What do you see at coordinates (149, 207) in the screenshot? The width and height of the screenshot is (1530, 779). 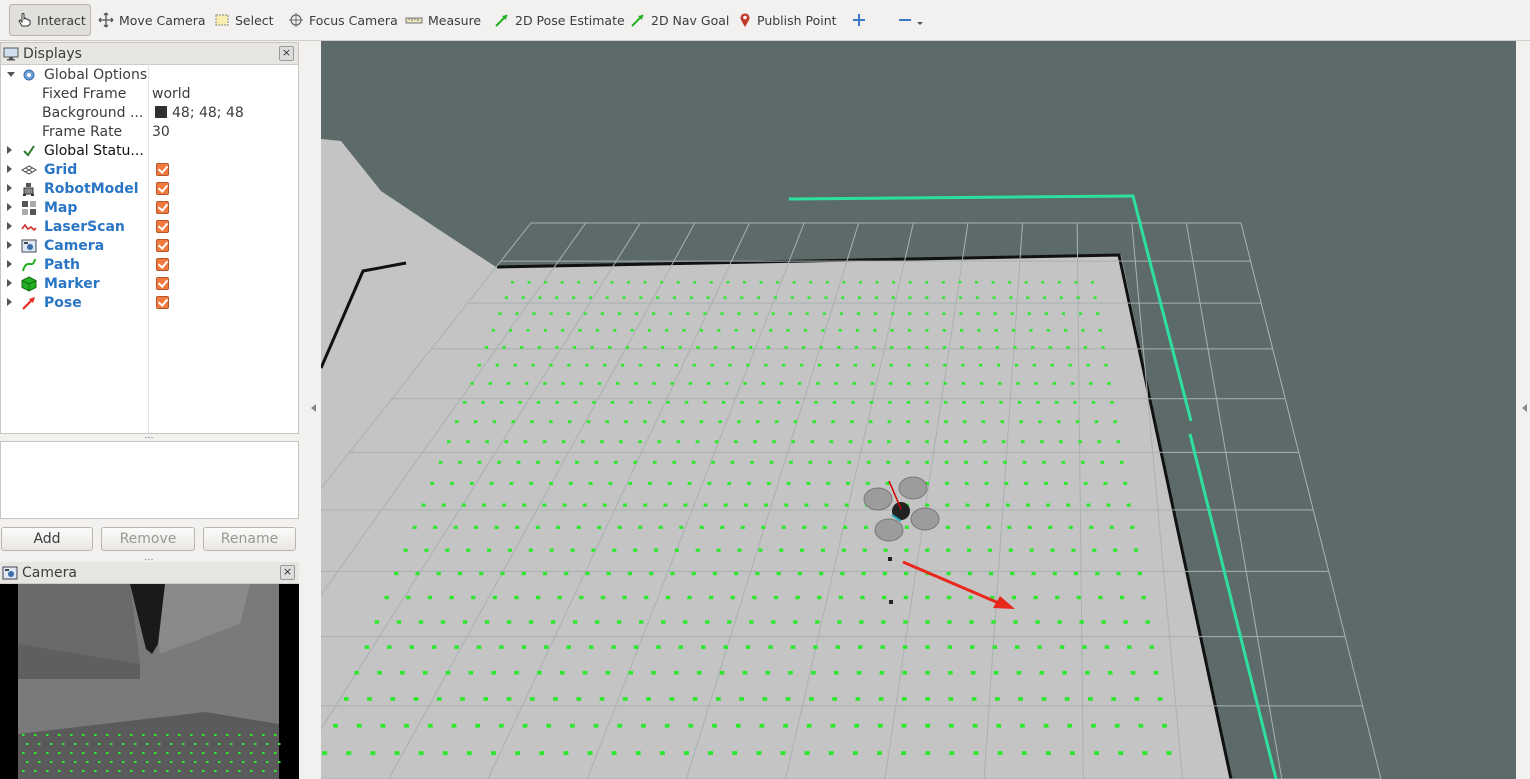 I see `display-item-map: Map` at bounding box center [149, 207].